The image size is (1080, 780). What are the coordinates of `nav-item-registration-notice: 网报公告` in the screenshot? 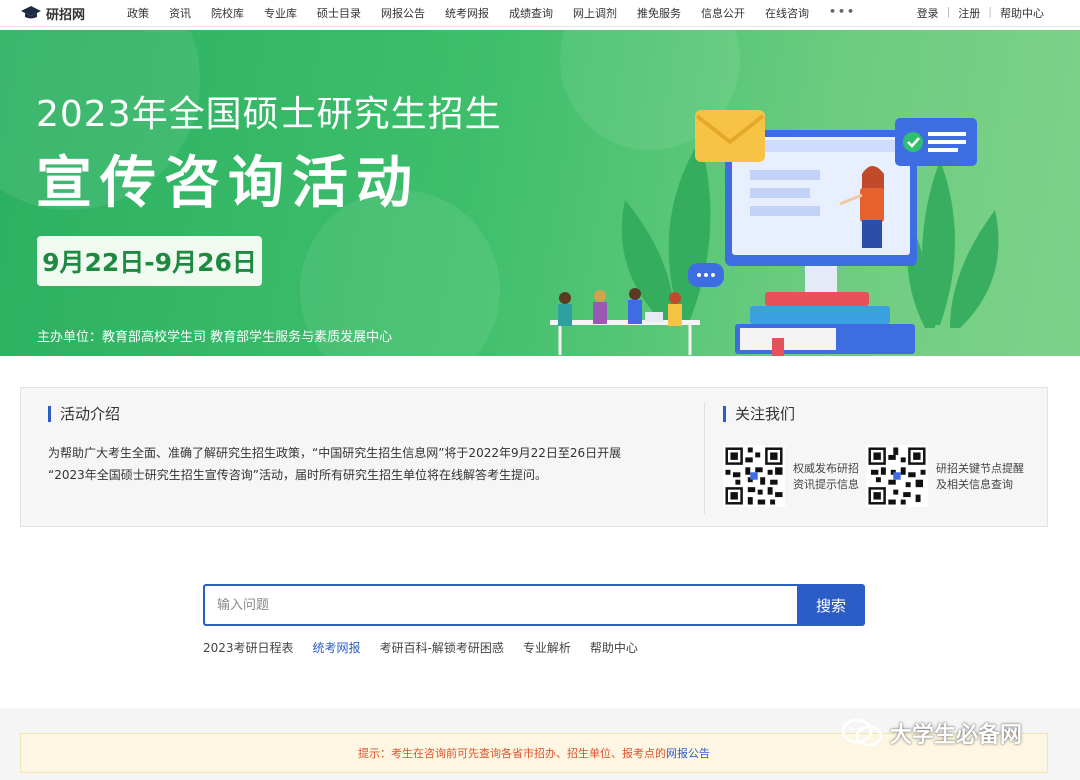 It's located at (403, 13).